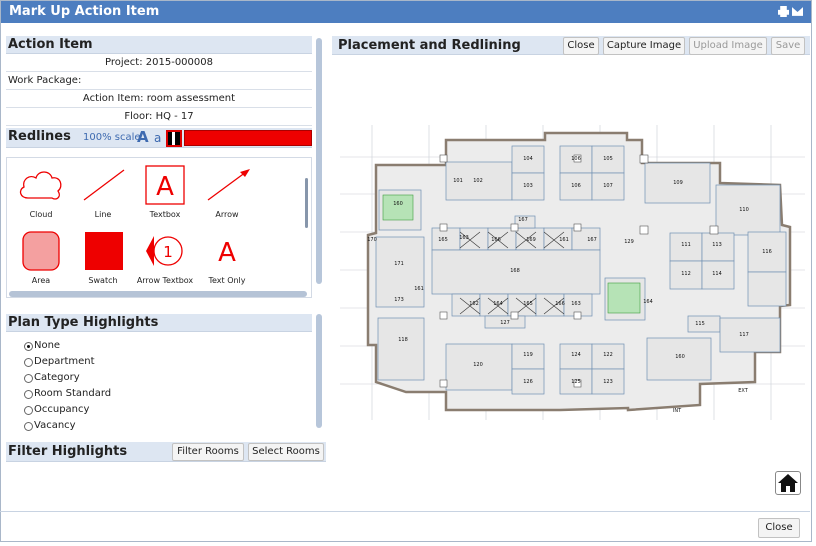  I want to click on tool-area: Area, so click(41, 258).